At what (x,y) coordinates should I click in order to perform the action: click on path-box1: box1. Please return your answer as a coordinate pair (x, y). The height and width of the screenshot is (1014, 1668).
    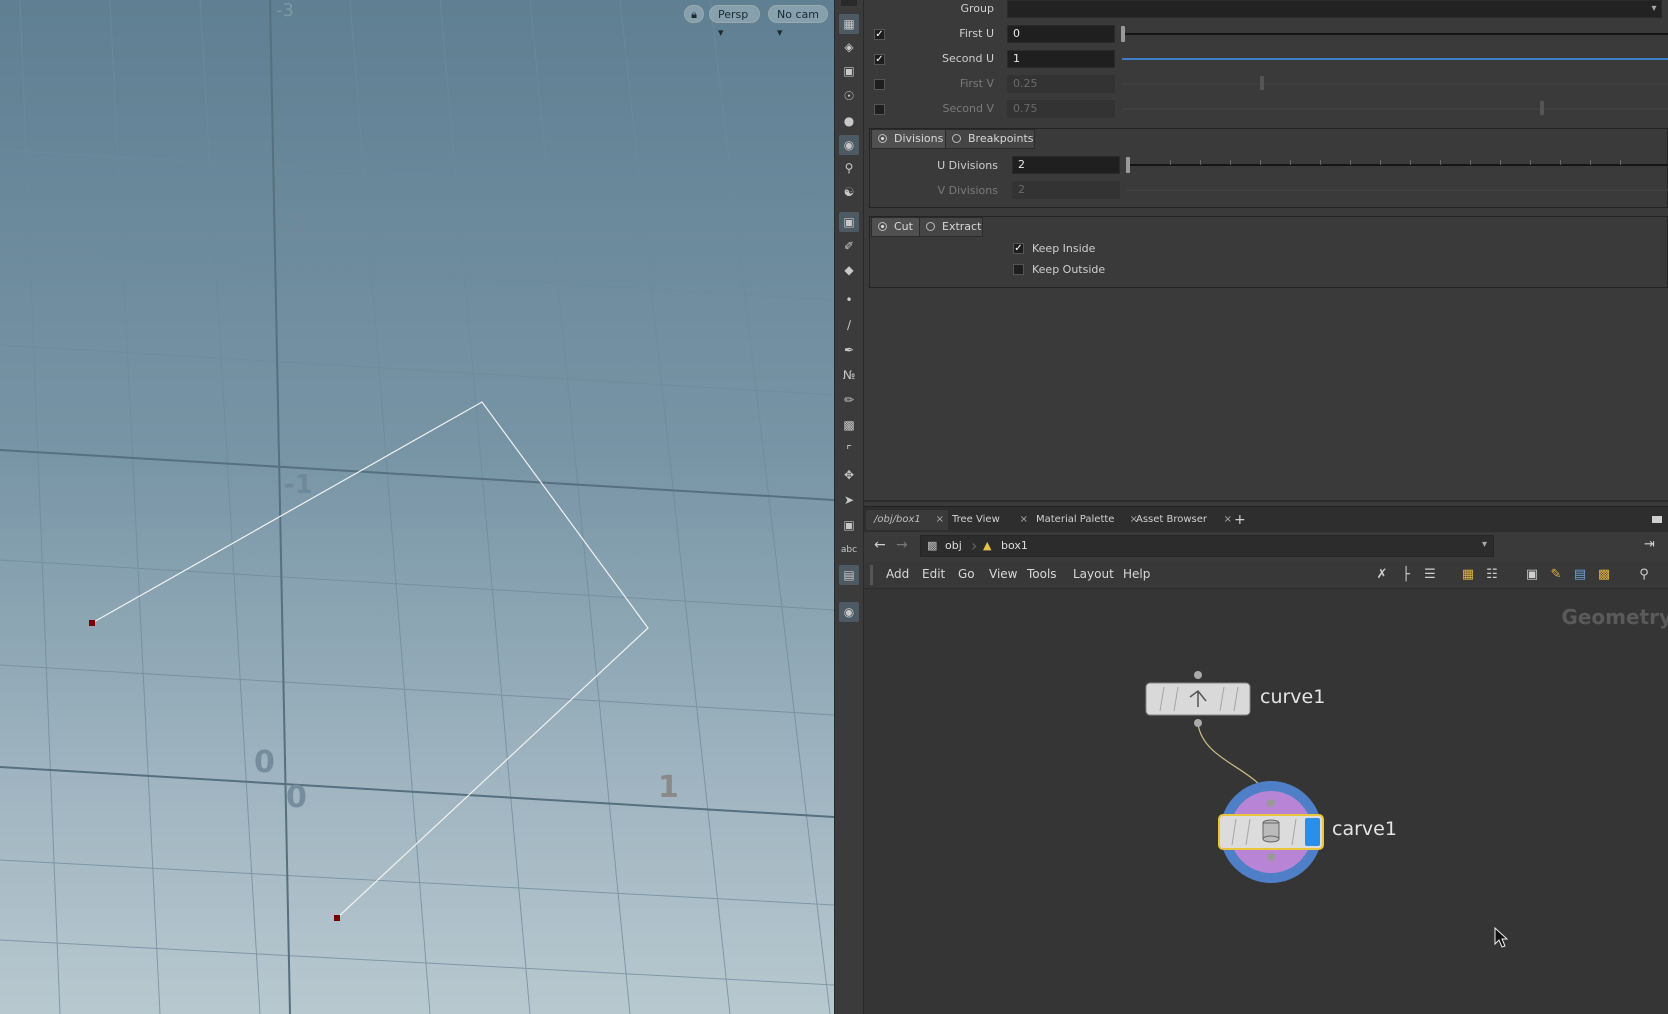
    Looking at the image, I should click on (1014, 545).